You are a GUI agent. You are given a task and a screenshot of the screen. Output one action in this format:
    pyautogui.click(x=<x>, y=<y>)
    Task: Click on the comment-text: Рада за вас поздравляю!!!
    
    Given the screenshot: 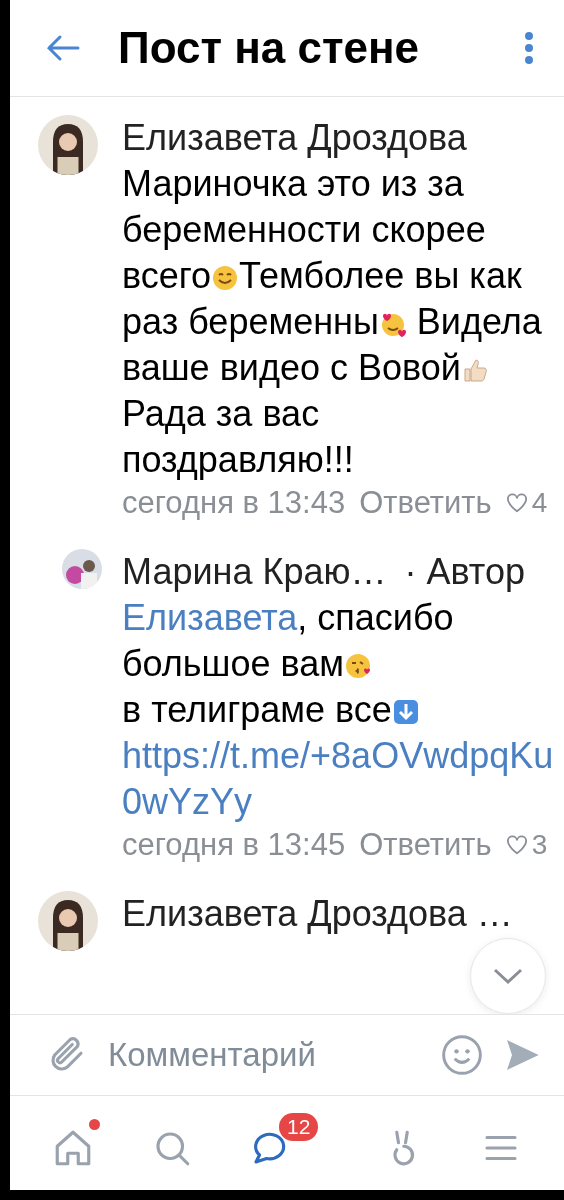 What is the action you would take?
    pyautogui.click(x=238, y=437)
    